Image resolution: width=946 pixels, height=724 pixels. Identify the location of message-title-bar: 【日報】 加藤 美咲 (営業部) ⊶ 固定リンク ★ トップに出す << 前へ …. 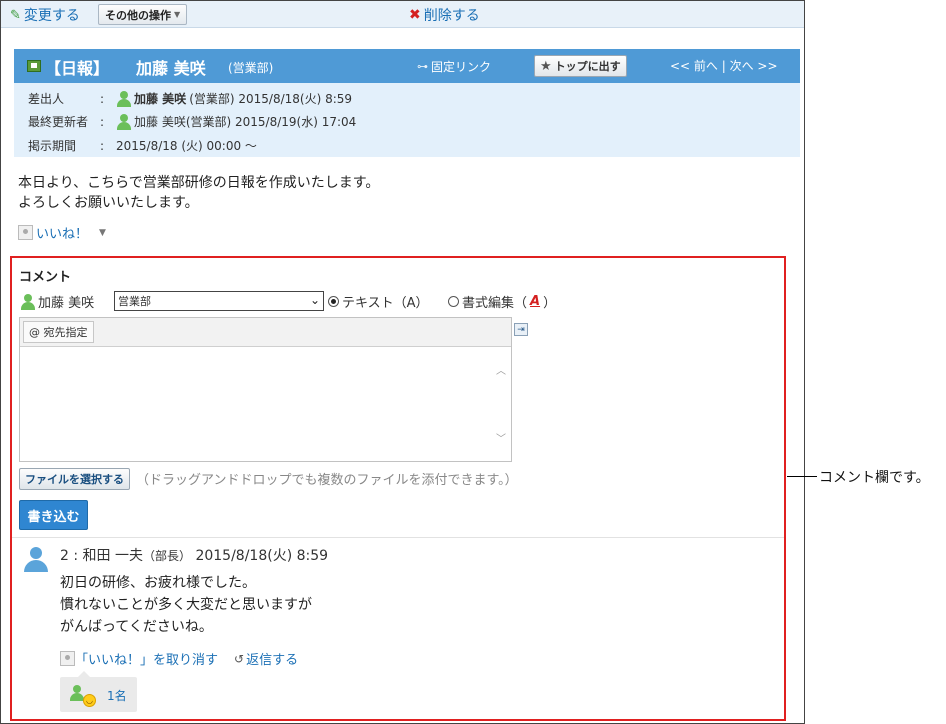
(407, 66).